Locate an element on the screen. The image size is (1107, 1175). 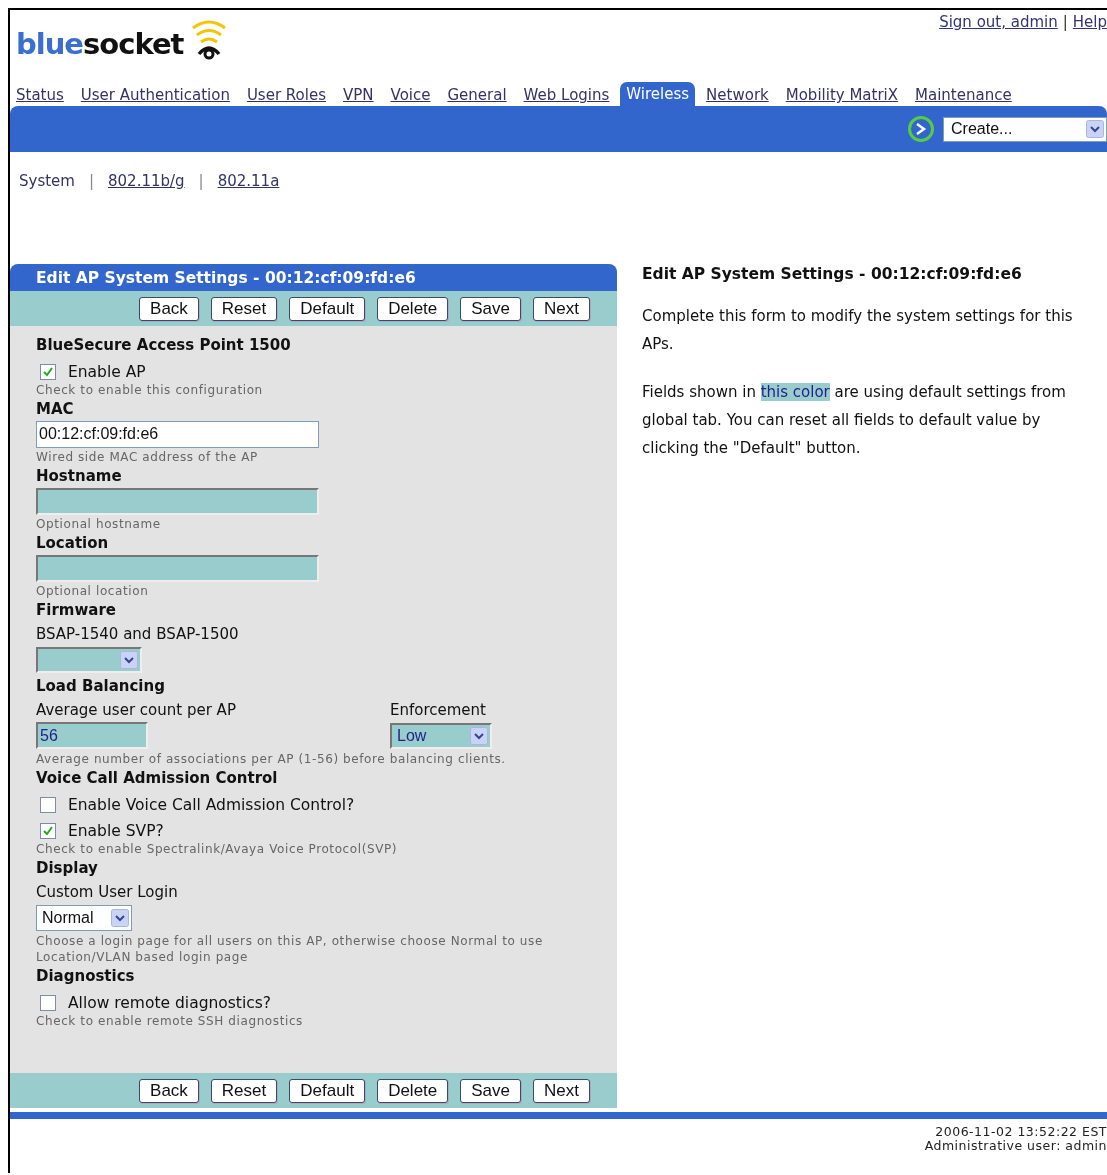
checkbox-label: Enable AP is located at coordinates (107, 372).